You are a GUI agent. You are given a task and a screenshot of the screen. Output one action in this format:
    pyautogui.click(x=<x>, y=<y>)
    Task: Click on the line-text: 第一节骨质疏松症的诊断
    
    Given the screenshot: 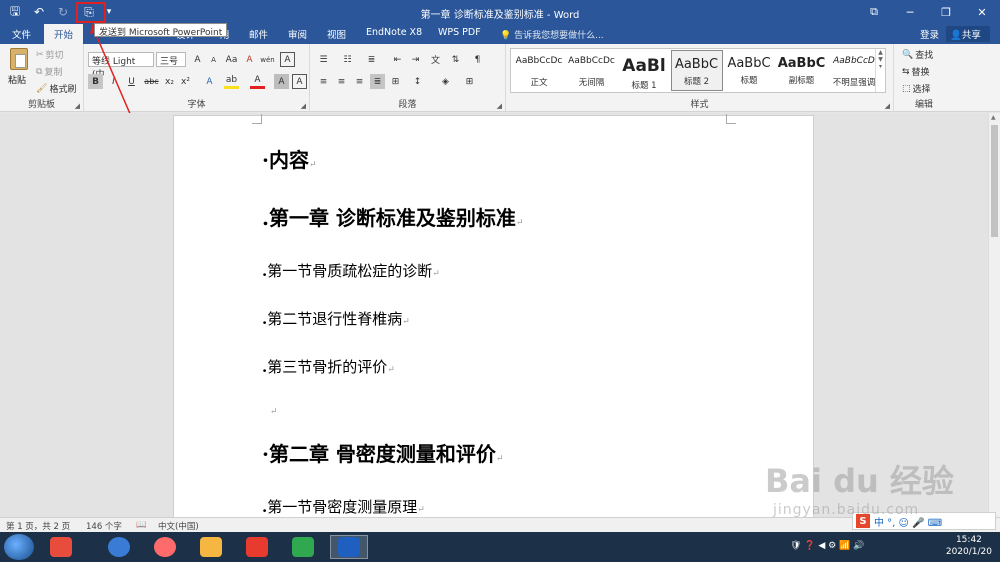 What is the action you would take?
    pyautogui.click(x=350, y=271)
    